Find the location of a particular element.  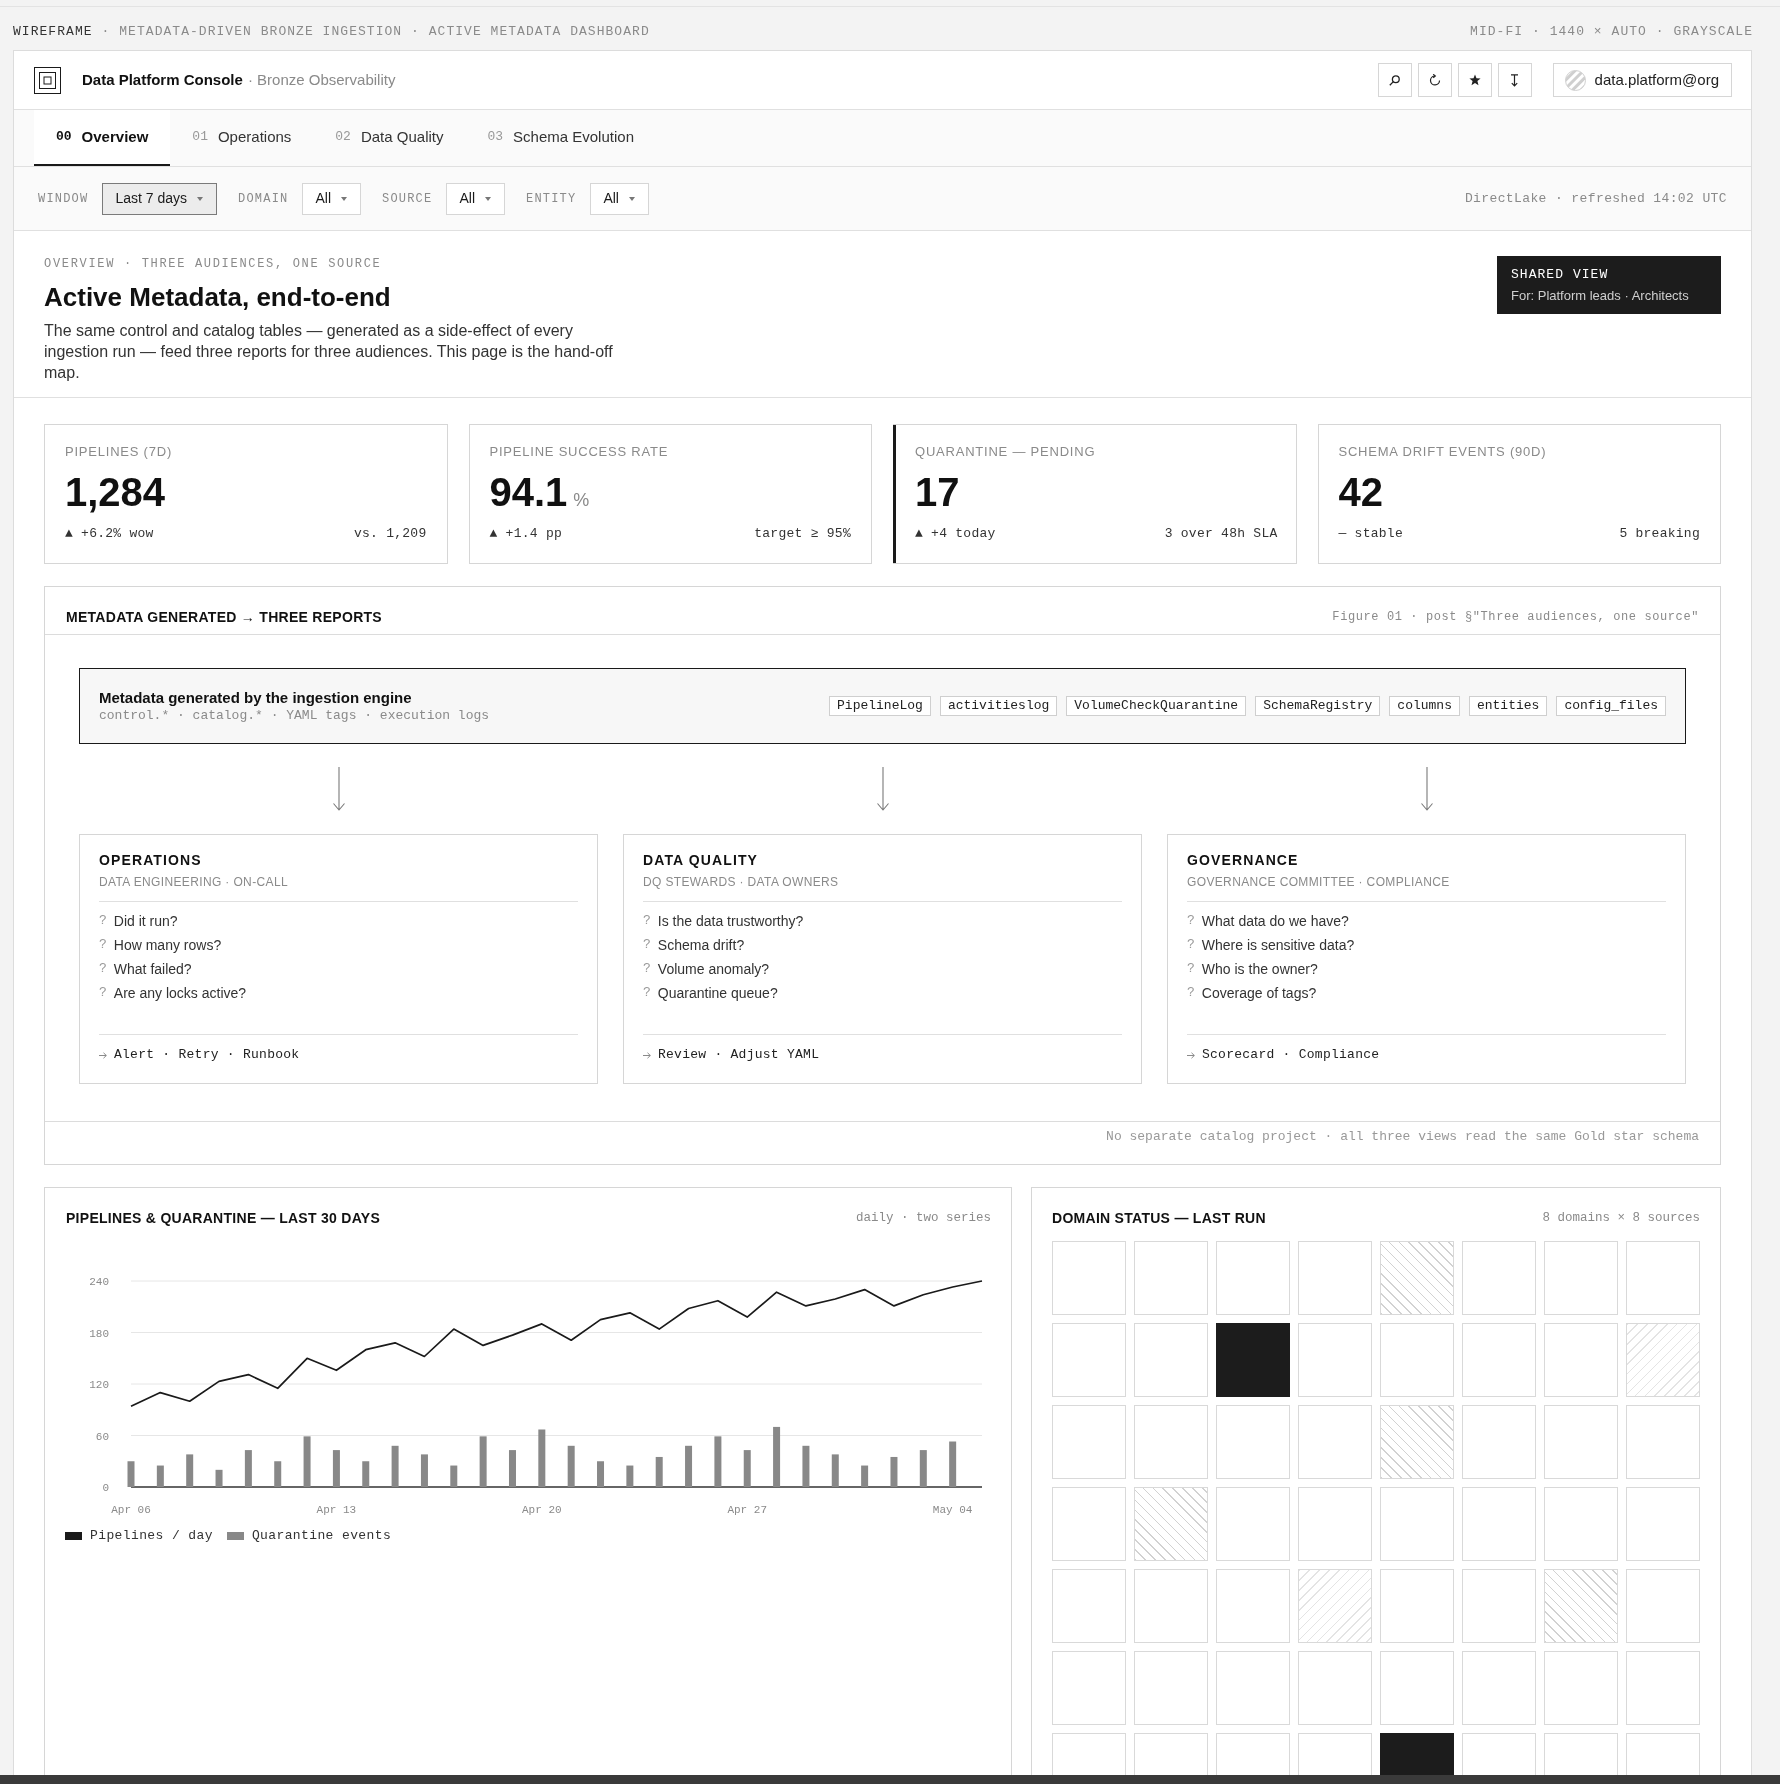

kpi-delta: ▲ +6.2% wow is located at coordinates (109, 534).